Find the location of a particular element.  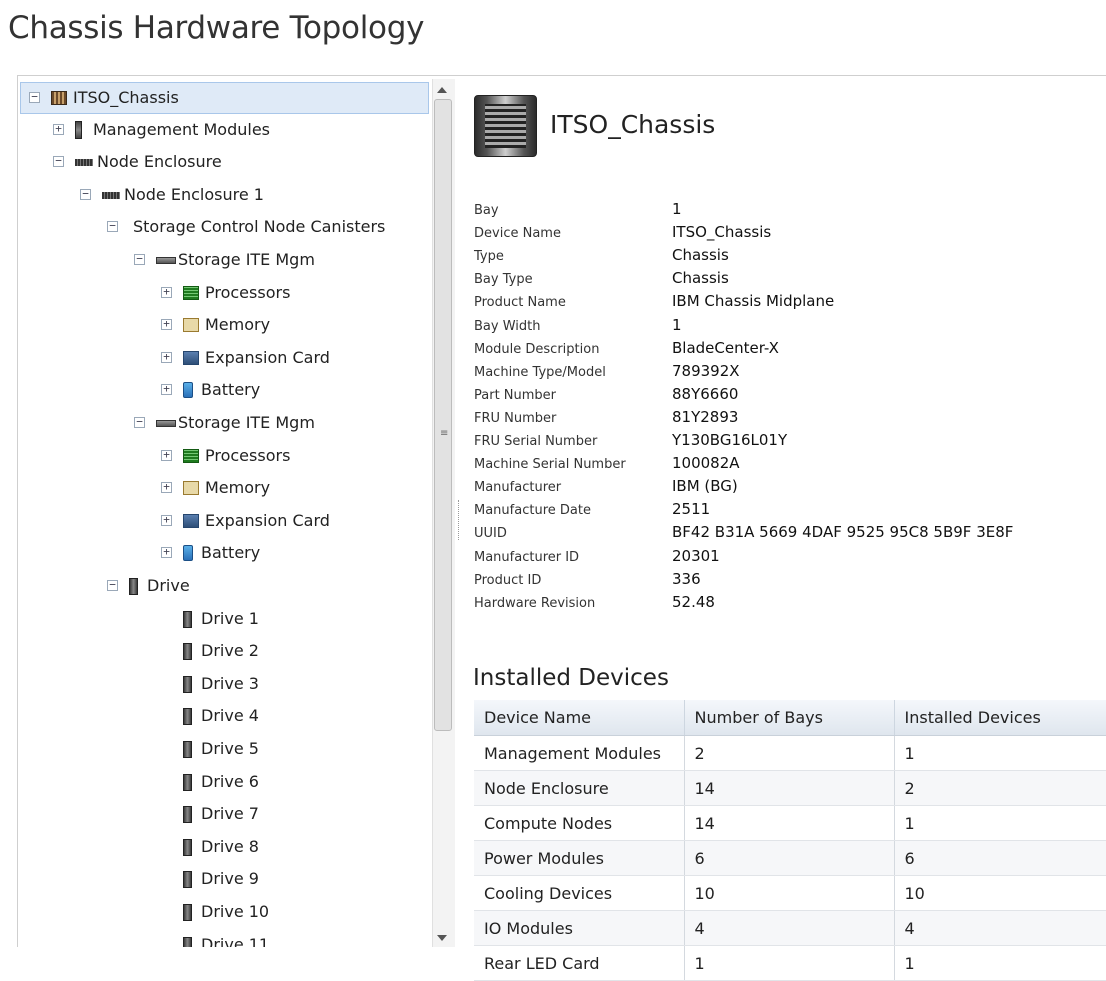

property-value: Y130BG16L01Y is located at coordinates (730, 440).